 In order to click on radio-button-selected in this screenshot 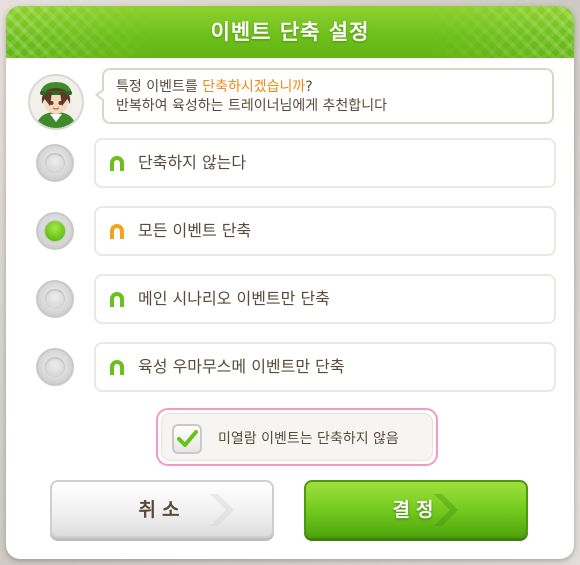, I will do `click(55, 231)`.